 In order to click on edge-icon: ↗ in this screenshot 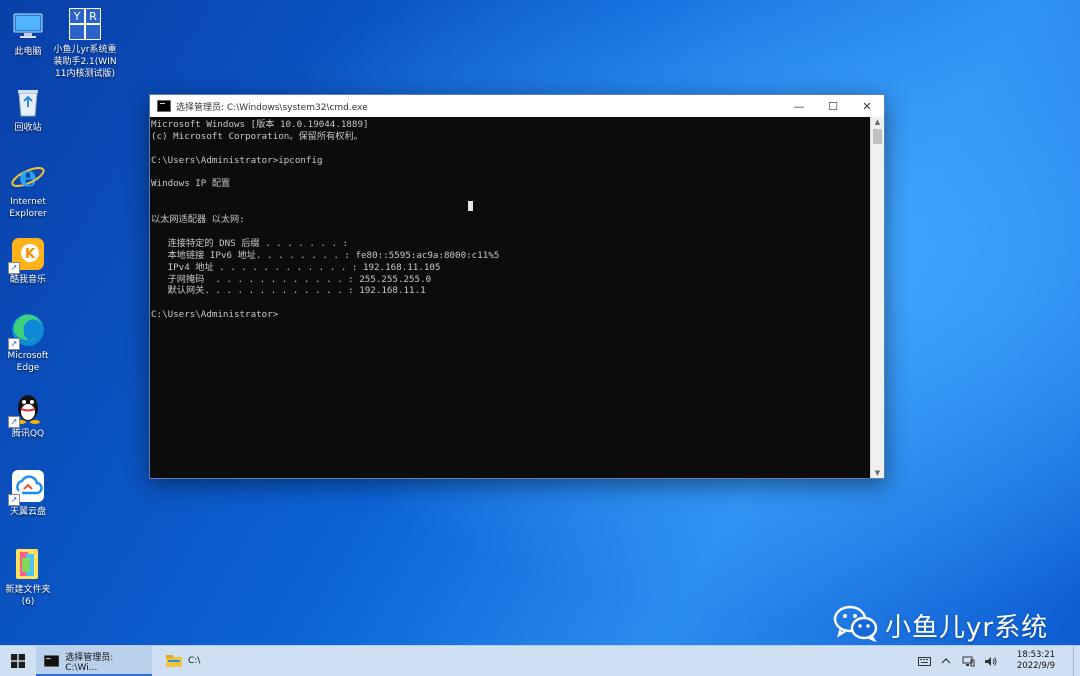, I will do `click(27, 331)`.